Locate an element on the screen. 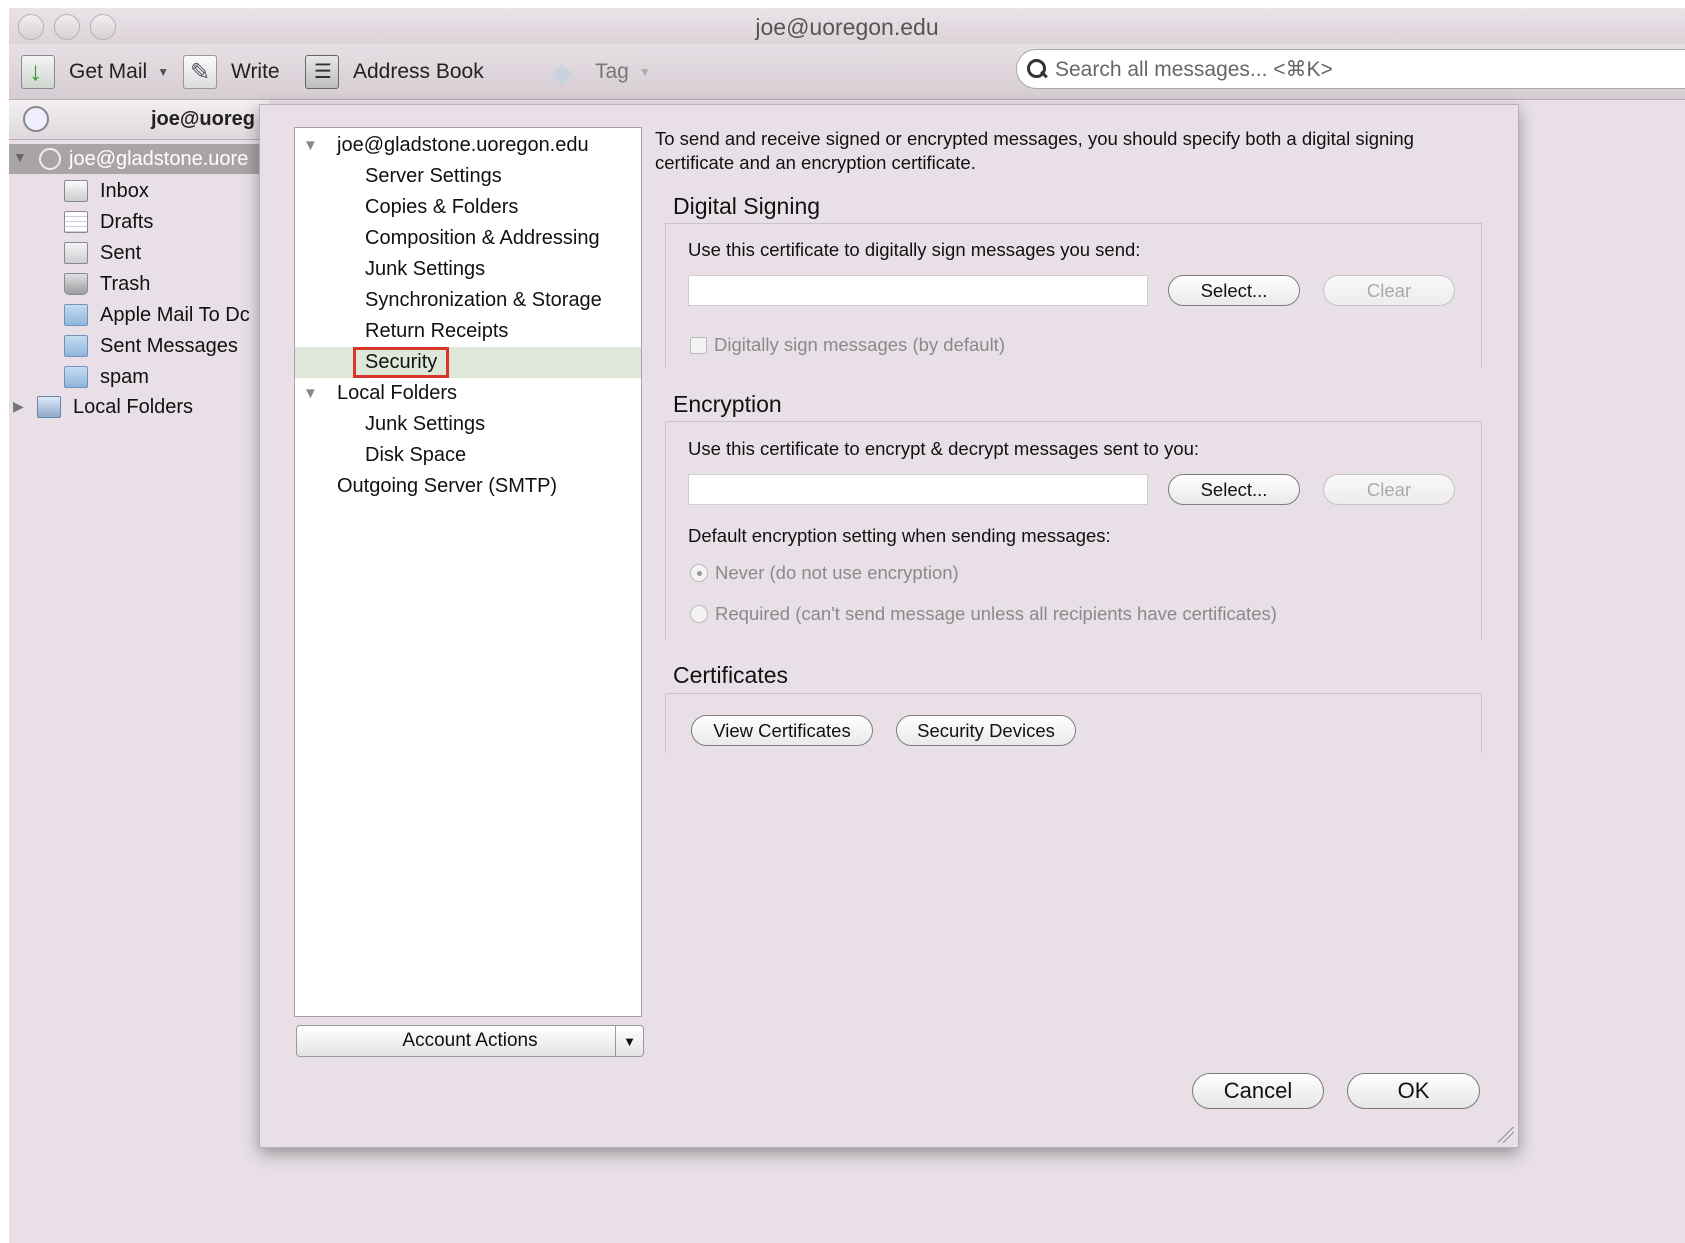  tree-label: Synchronization & Storage is located at coordinates (483, 300).